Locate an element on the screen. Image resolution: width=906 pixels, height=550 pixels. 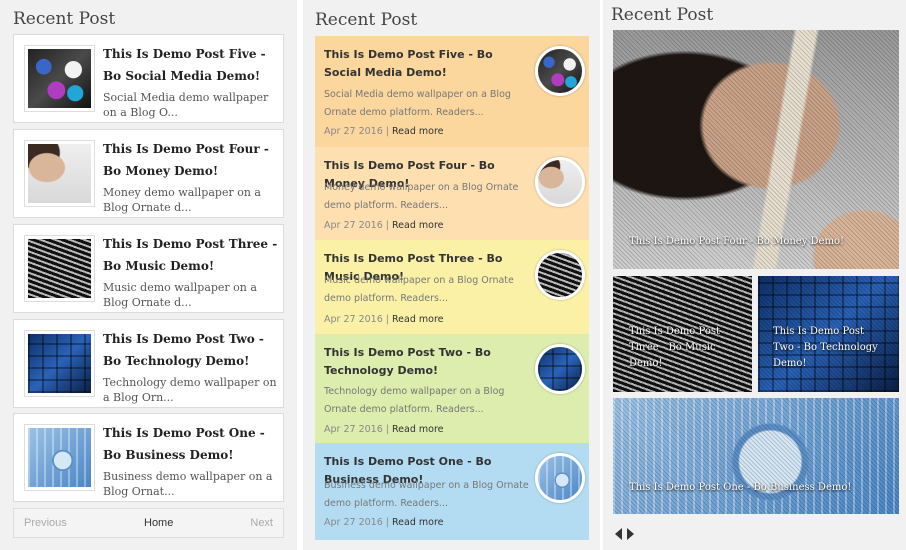
featured-post-title: This Is Demo Post Four - Bo Money Demo! is located at coordinates (759, 242).